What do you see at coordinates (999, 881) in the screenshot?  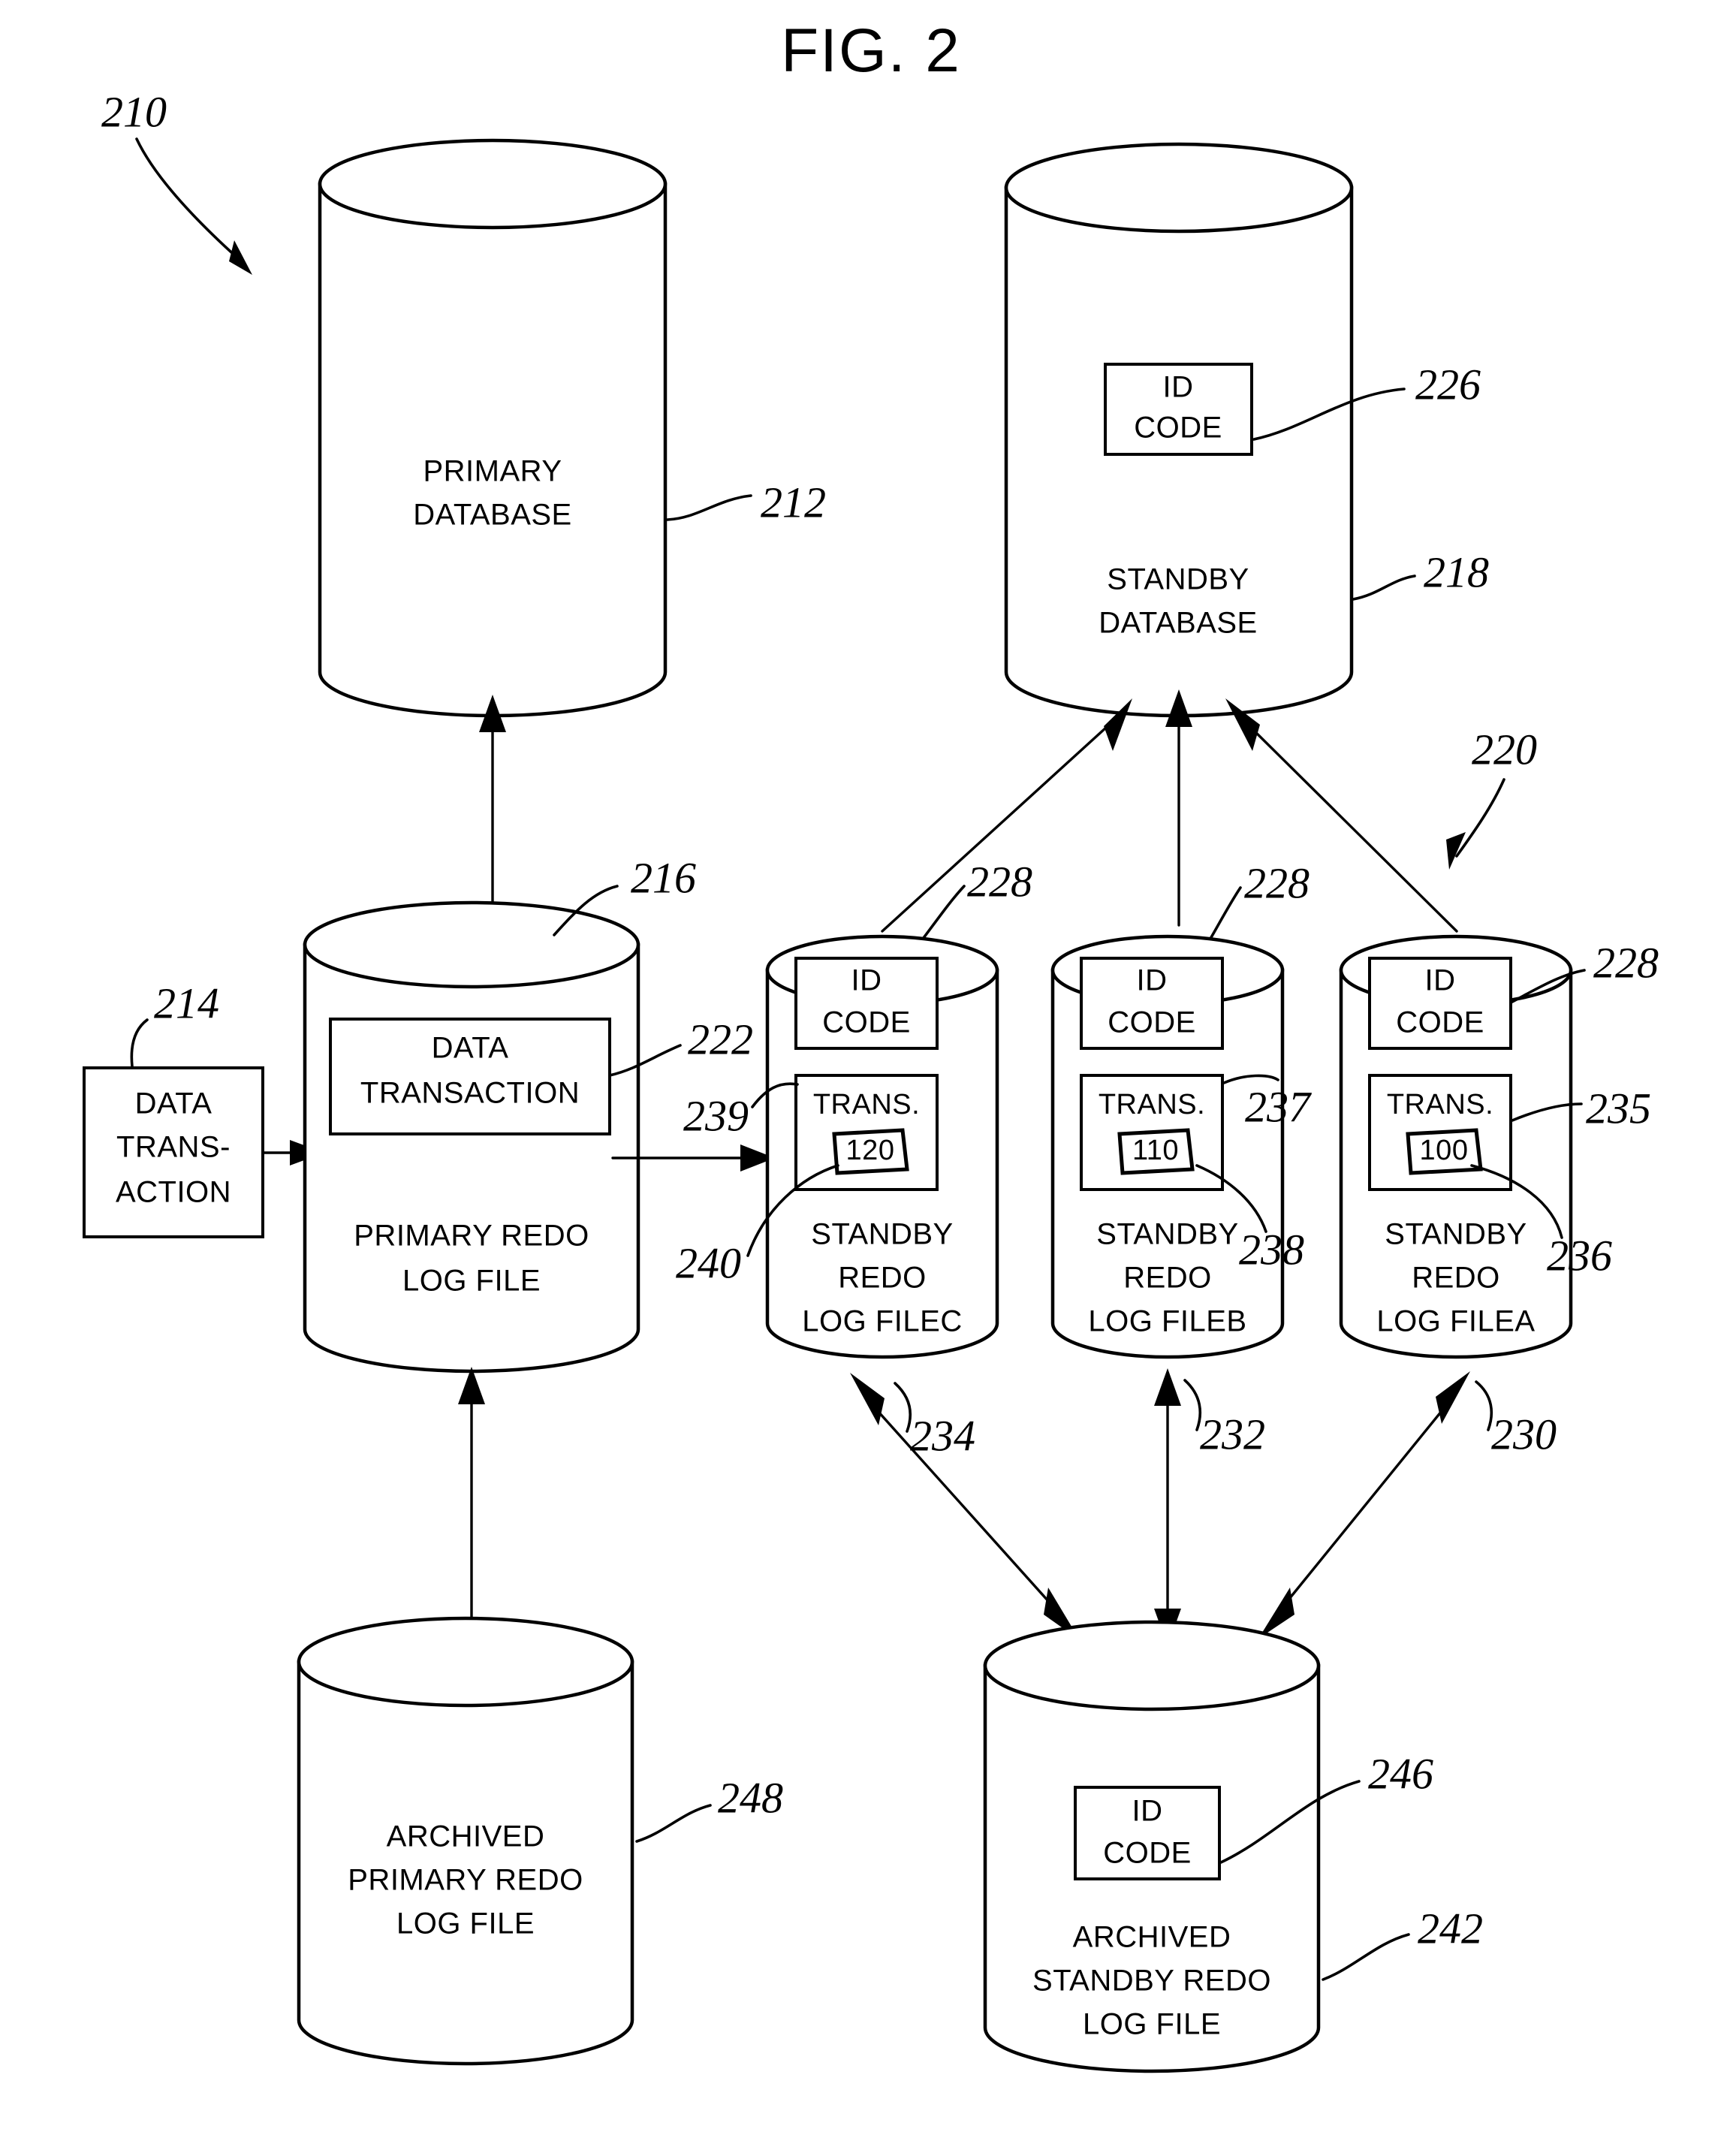 I see `reference-numeral-228-c: 228` at bounding box center [999, 881].